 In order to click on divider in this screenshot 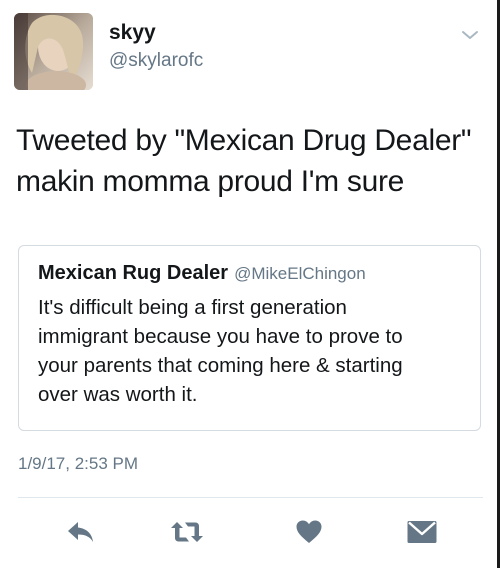, I will do `click(250, 497)`.